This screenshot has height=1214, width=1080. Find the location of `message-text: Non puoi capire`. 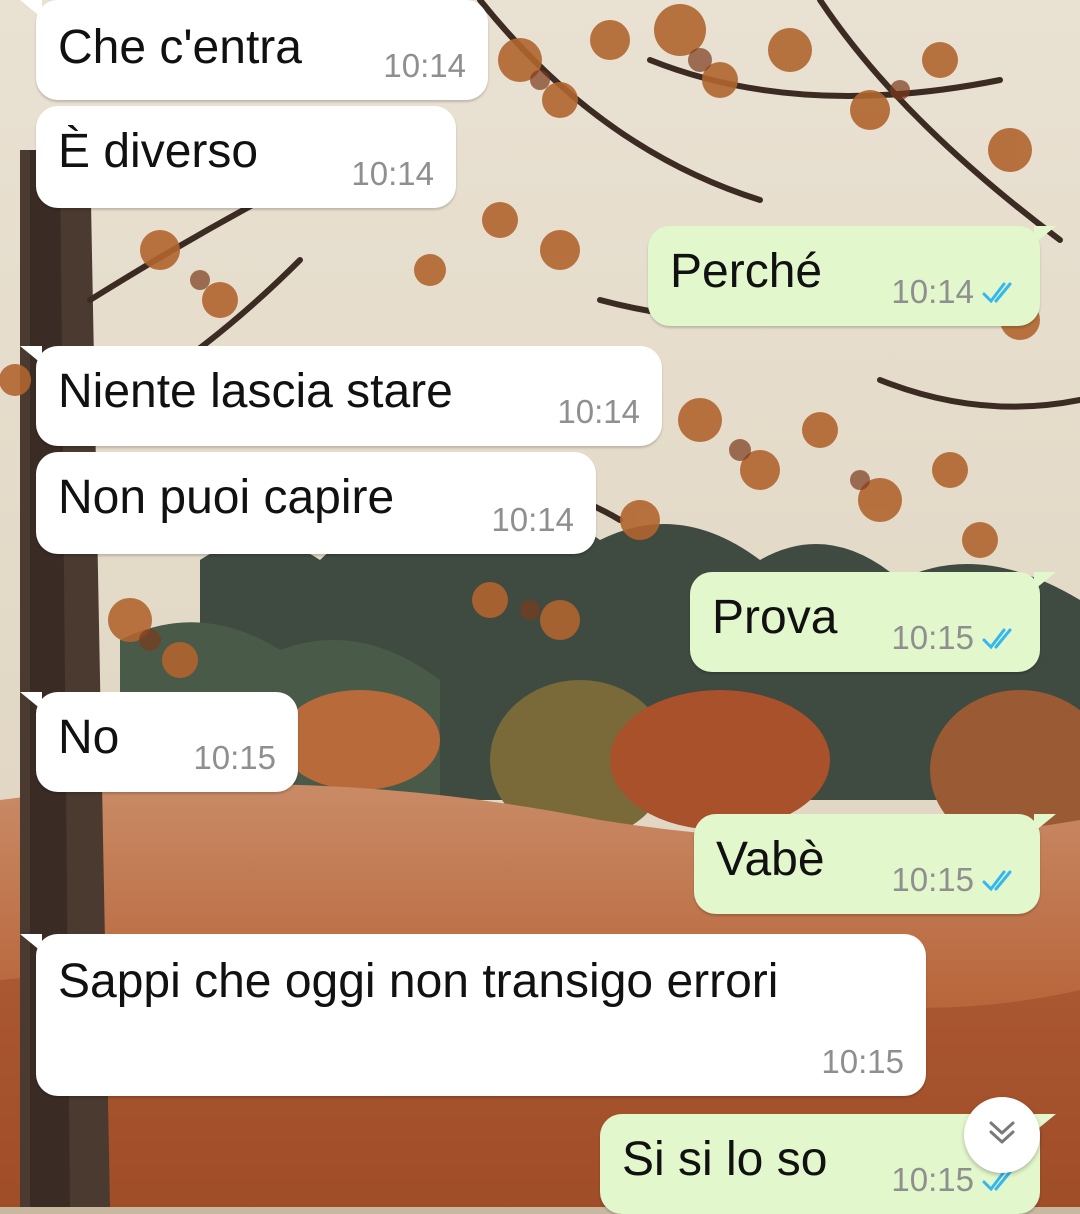

message-text: Non puoi capire is located at coordinates (226, 497).